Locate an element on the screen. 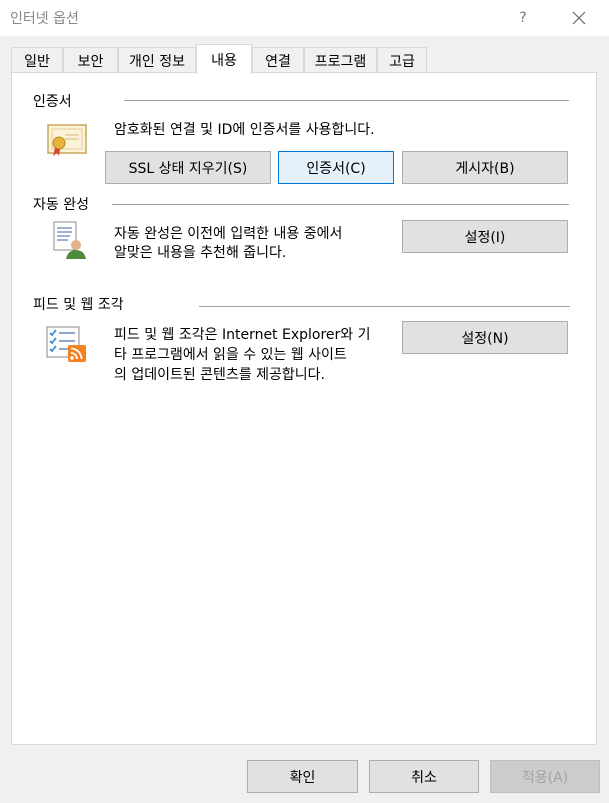 The height and width of the screenshot is (803, 609). autocomplete-icon is located at coordinates (69, 240).